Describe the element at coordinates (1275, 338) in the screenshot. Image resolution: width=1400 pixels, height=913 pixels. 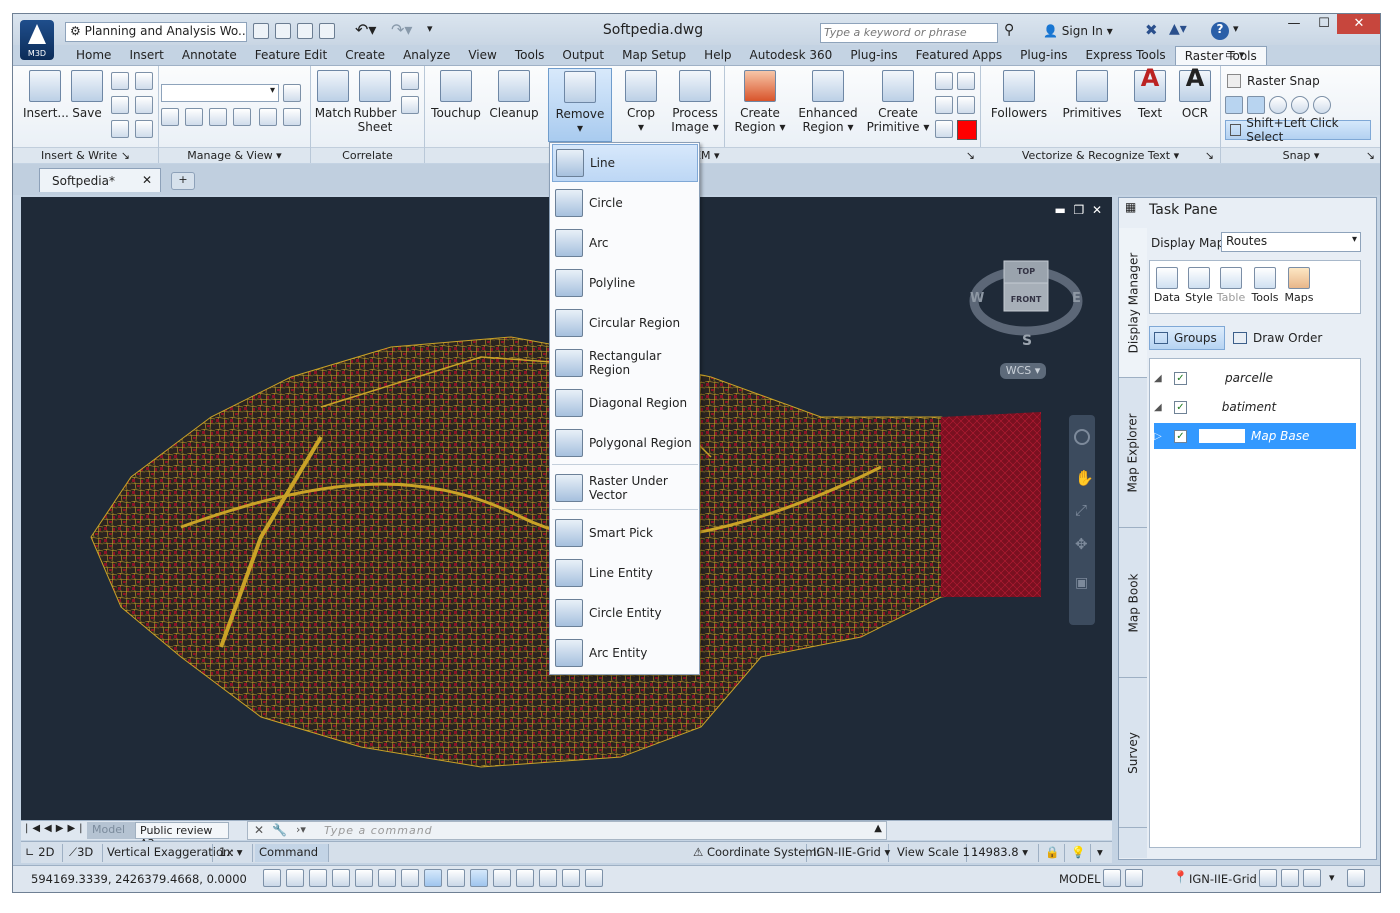
I see `draw-order-button: Draw Order` at that location.